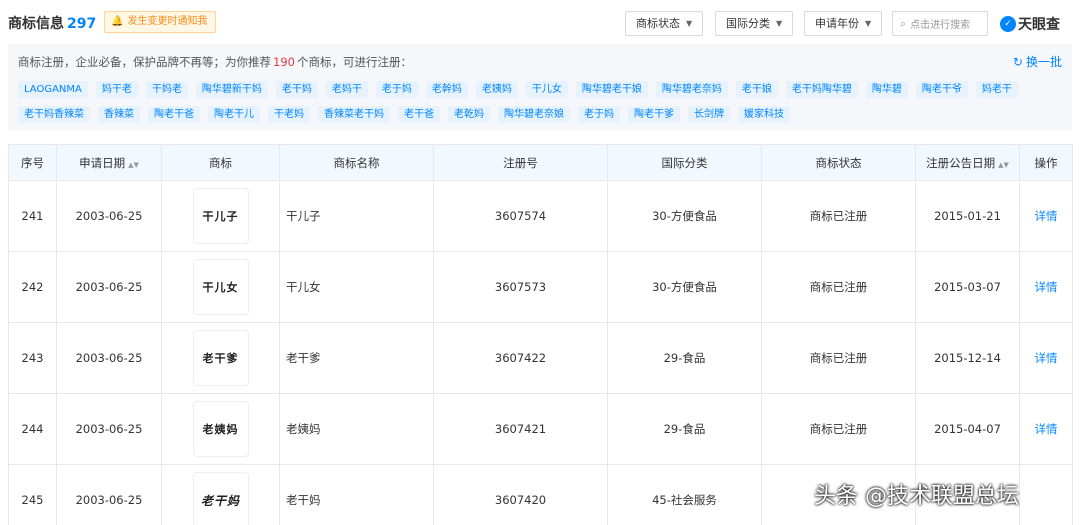  What do you see at coordinates (53, 89) in the screenshot?
I see `recommend-tag: LAOGANMA` at bounding box center [53, 89].